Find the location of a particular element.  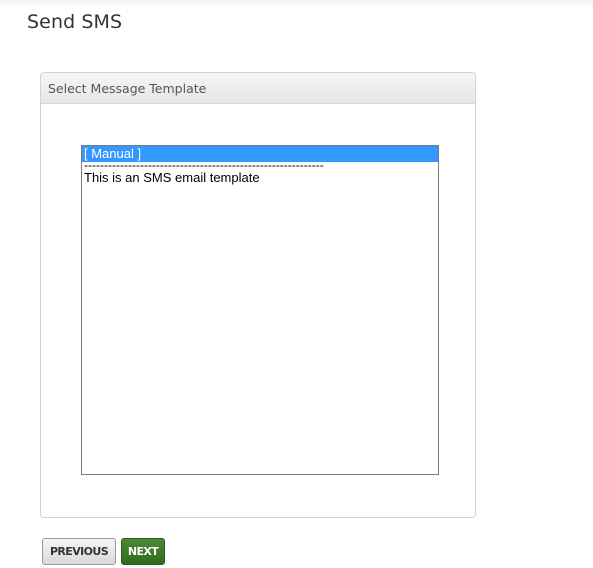

panel-title: Select Message Template is located at coordinates (127, 88).